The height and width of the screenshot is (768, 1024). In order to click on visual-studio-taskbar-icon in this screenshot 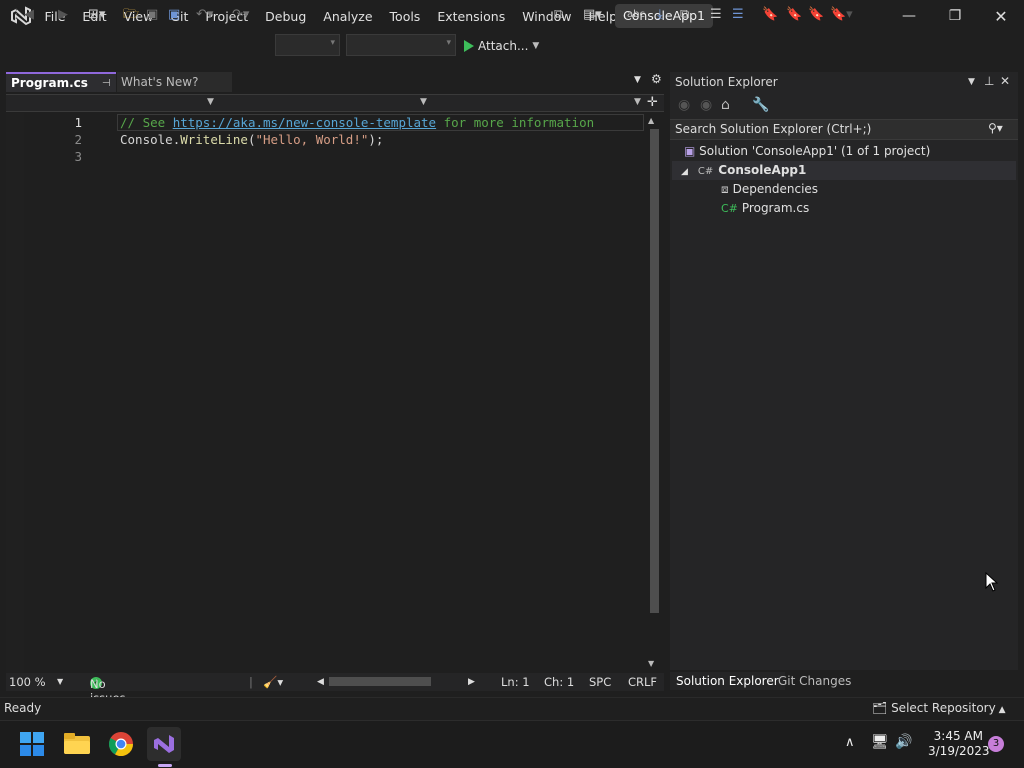, I will do `click(164, 744)`.